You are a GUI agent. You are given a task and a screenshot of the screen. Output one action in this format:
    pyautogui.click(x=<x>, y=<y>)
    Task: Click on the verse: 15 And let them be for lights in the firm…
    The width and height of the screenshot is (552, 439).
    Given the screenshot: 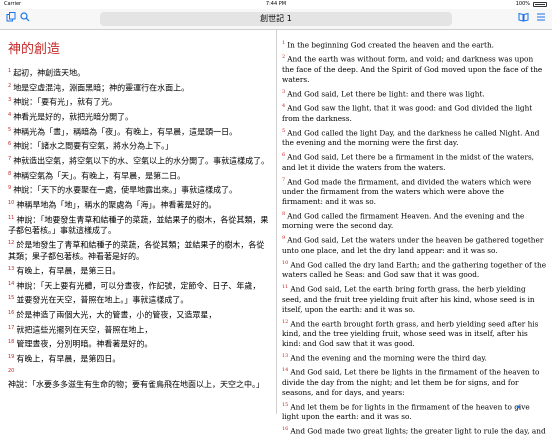 What is the action you would take?
    pyautogui.click(x=414, y=411)
    